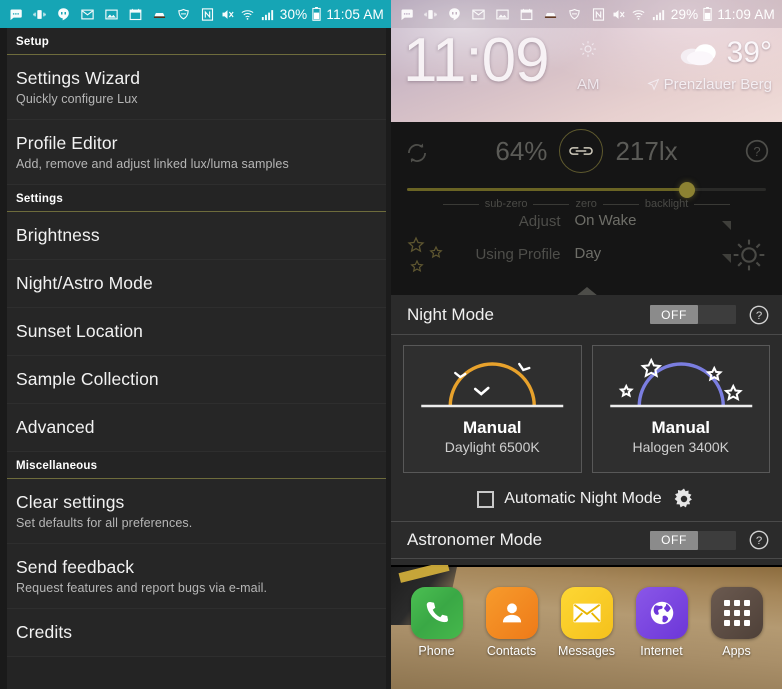 Image resolution: width=782 pixels, height=689 pixels. I want to click on brightness-slider: sub-zero zero backlight, so click(586, 192).